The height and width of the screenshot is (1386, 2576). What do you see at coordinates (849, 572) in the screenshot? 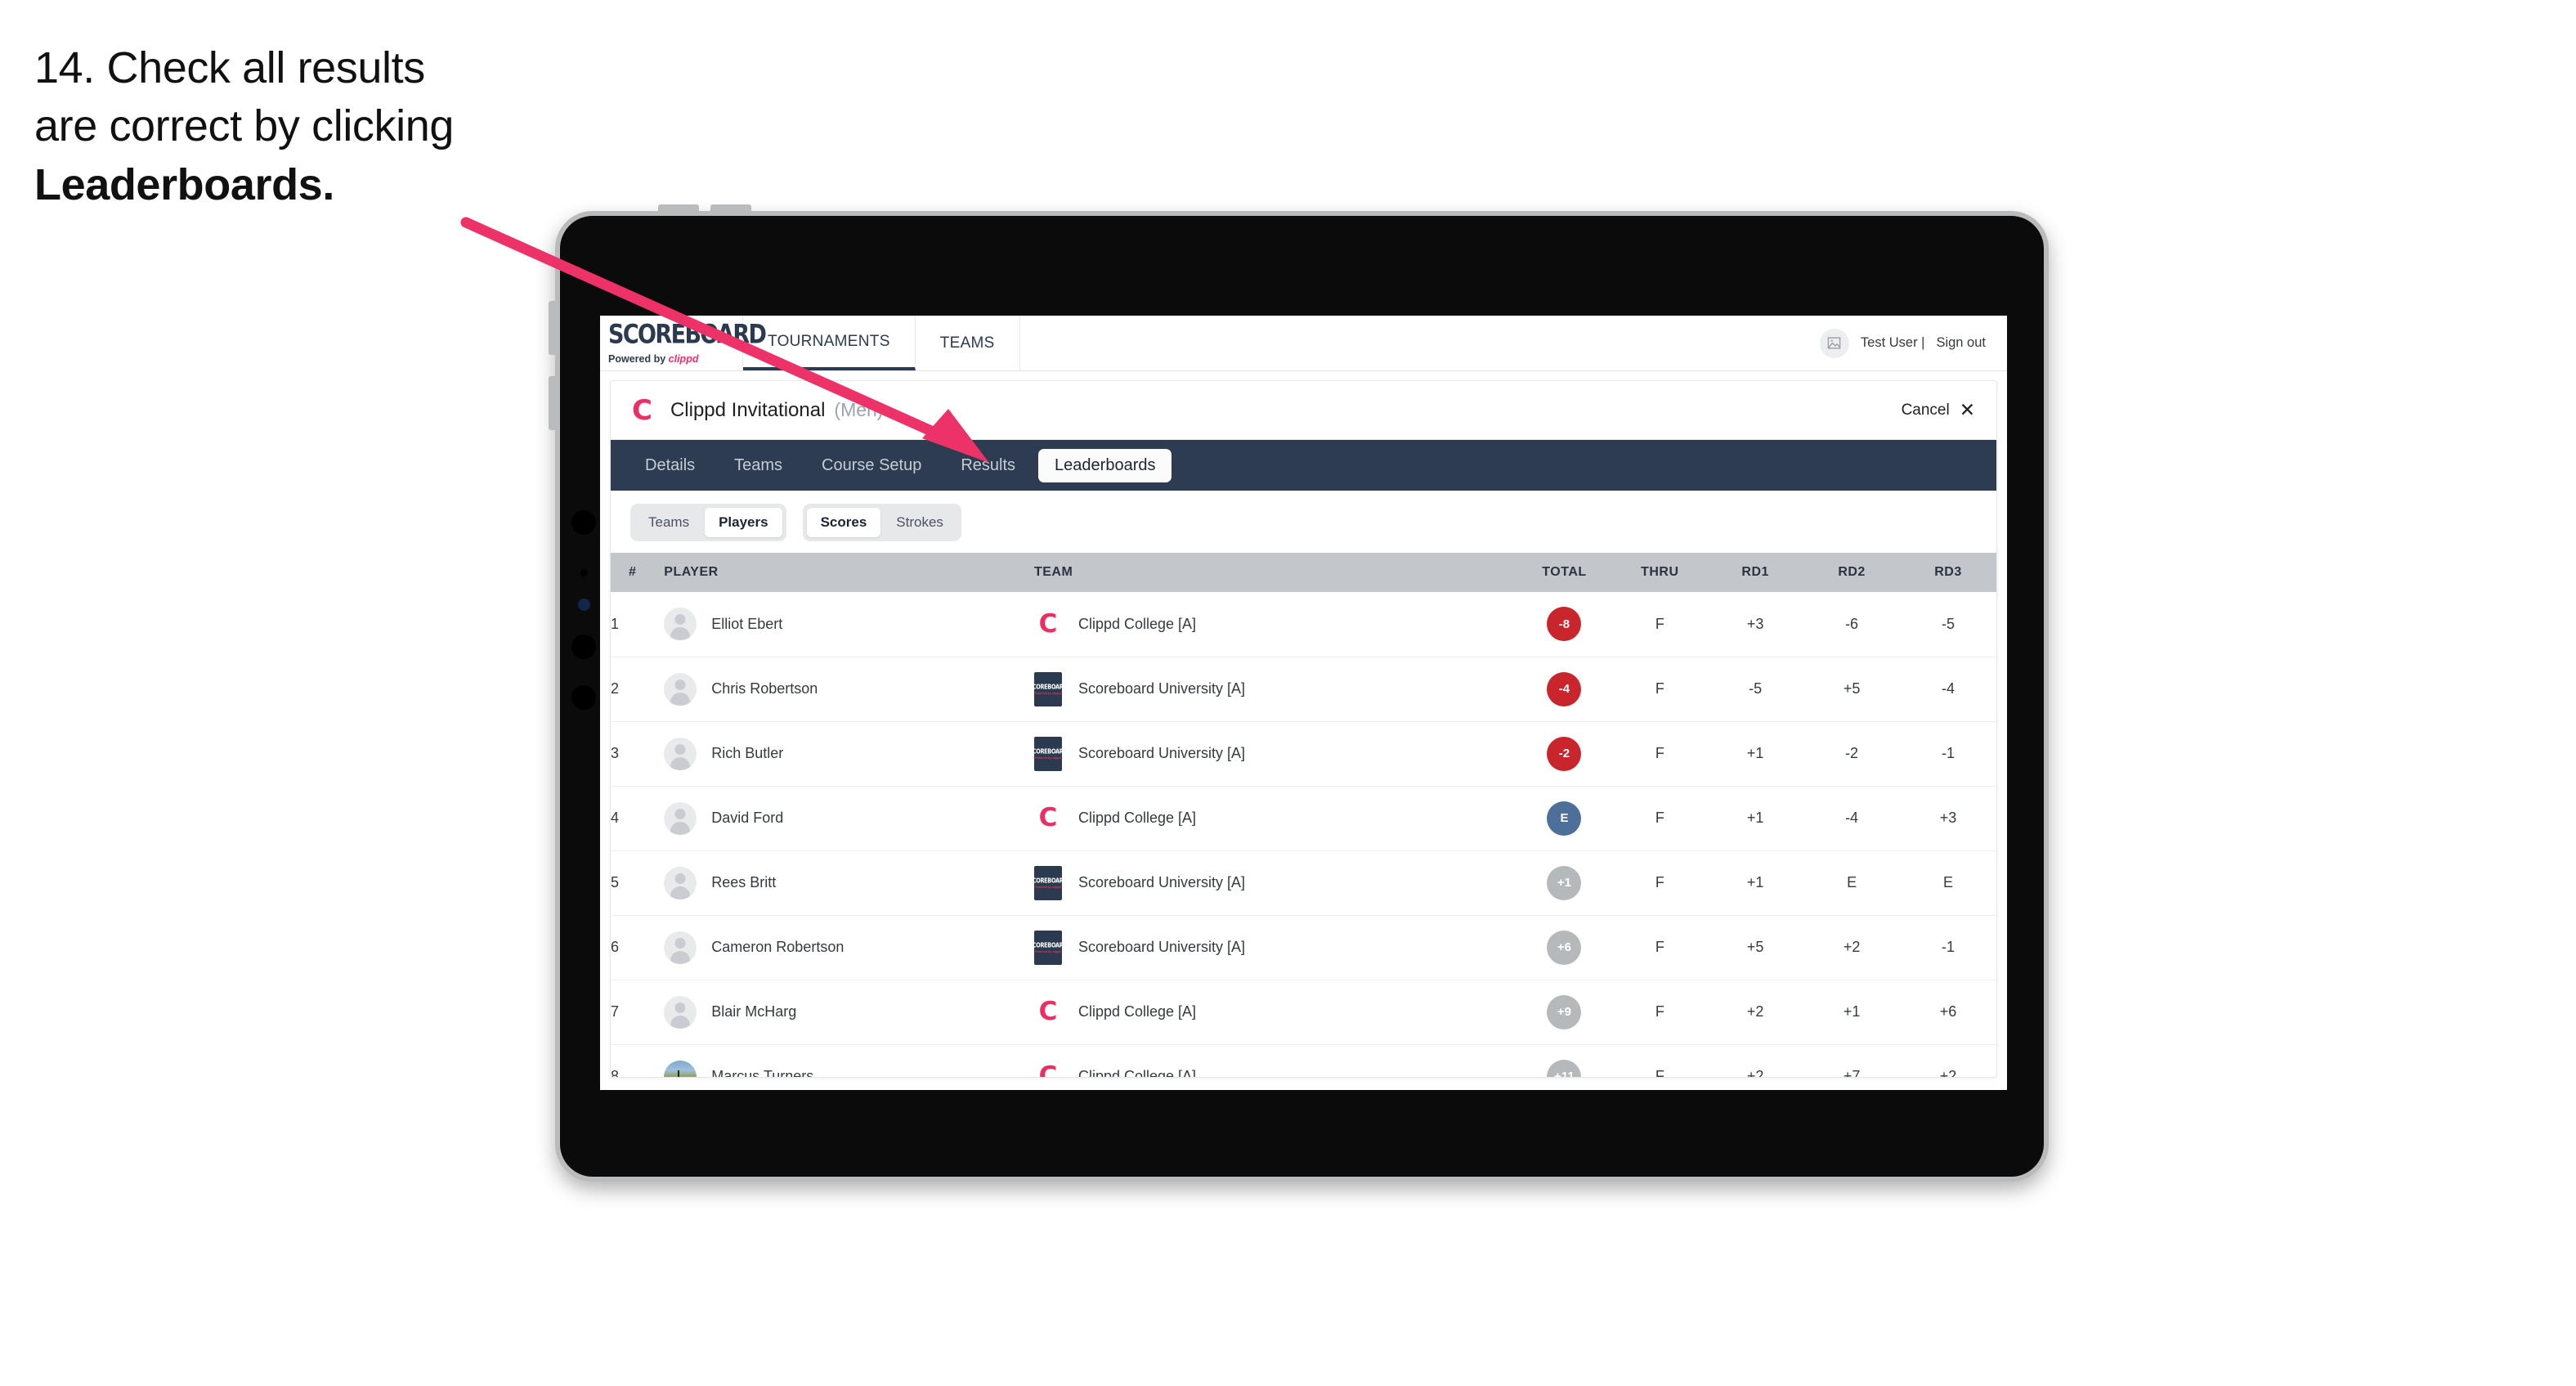
I see `column-header-player: PLAYER` at bounding box center [849, 572].